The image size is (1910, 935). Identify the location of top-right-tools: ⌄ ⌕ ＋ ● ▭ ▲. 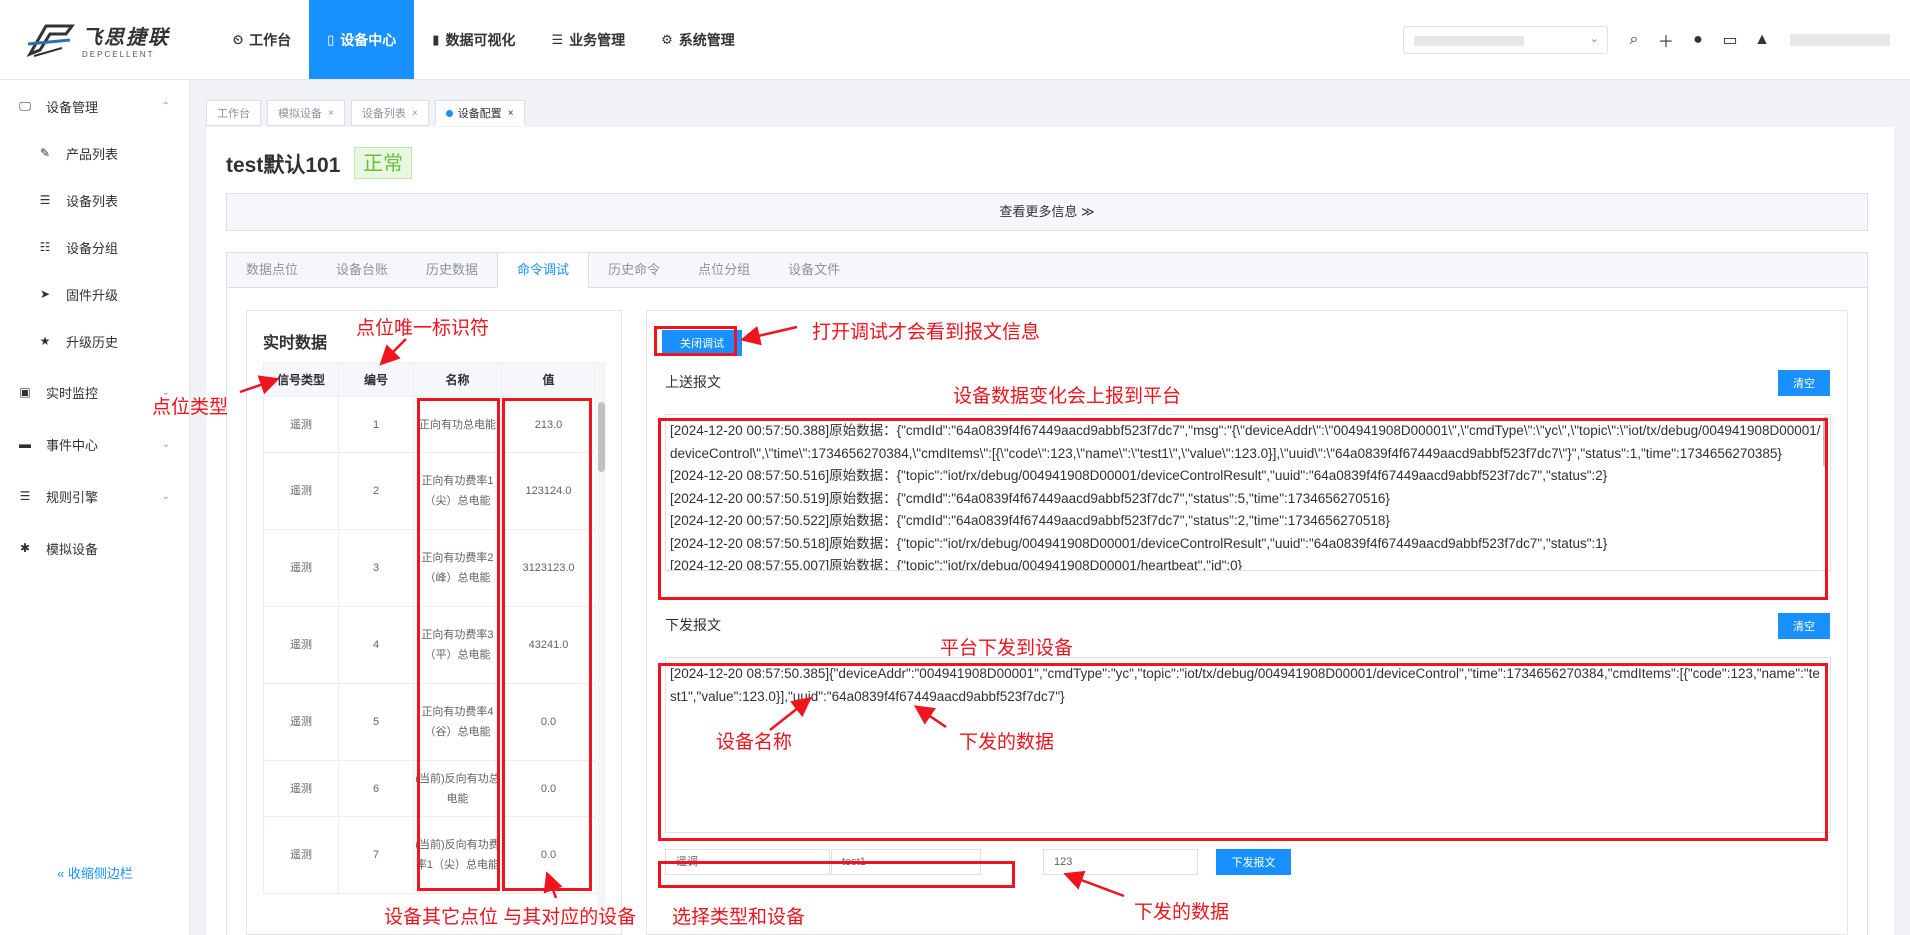
(1646, 39).